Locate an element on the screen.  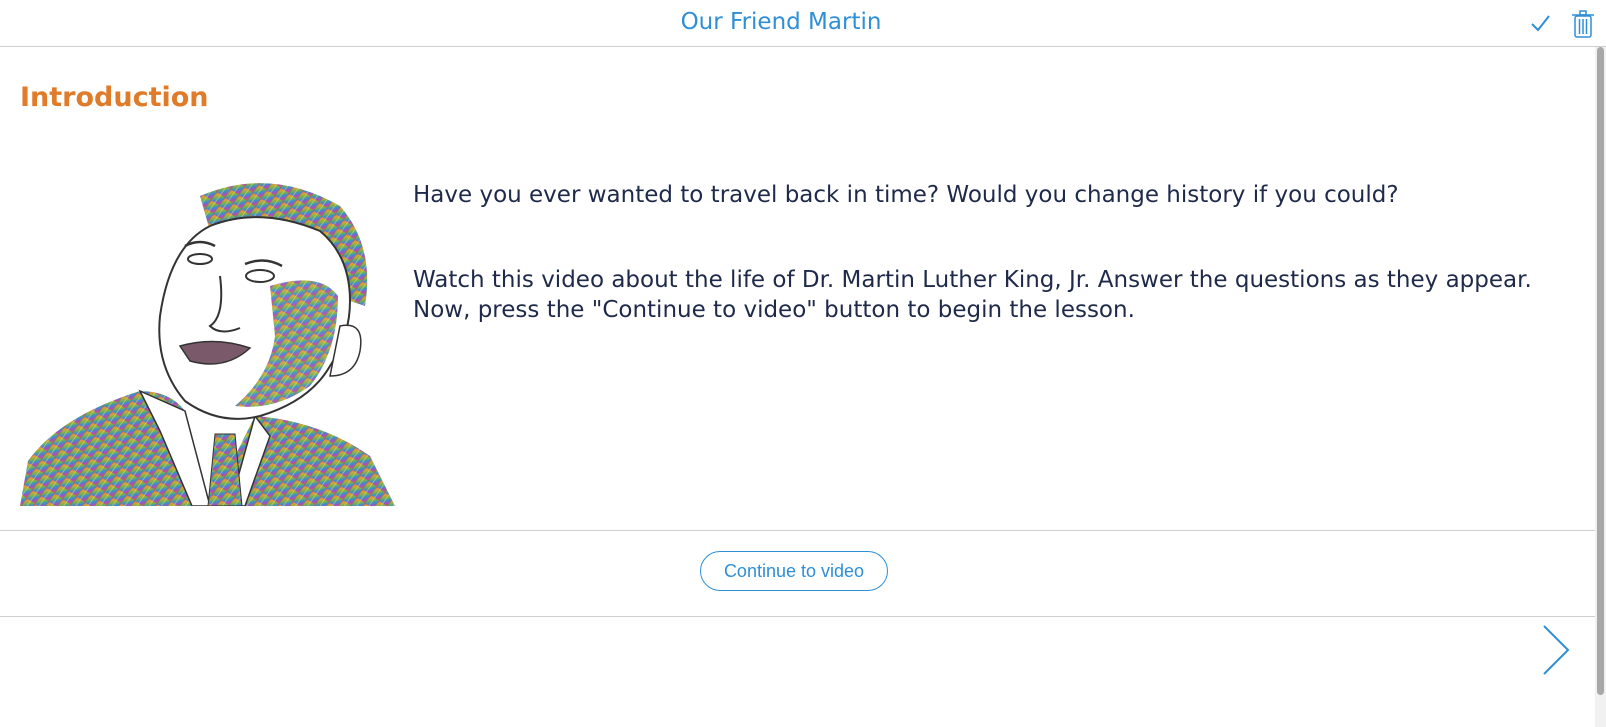
scrollbar-thumb is located at coordinates (1600, 371).